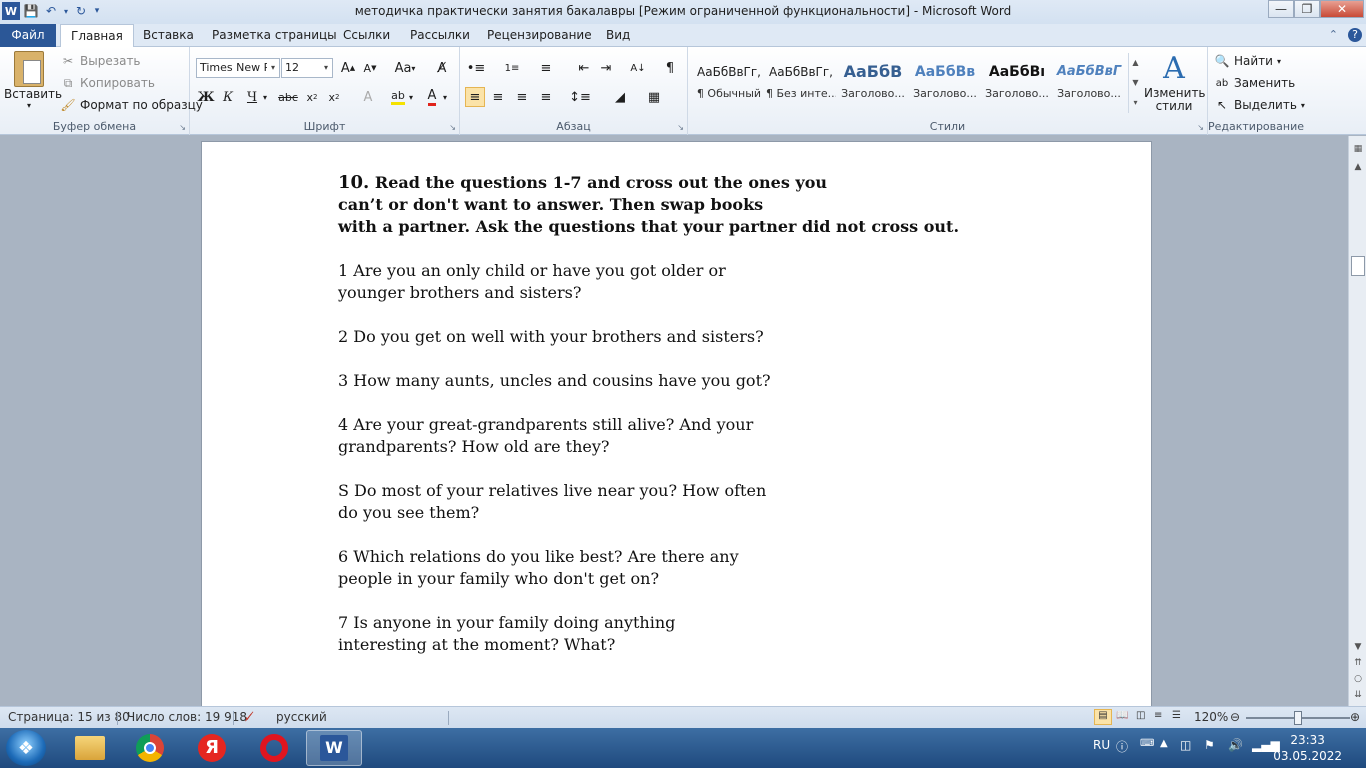 This screenshot has height=768, width=1366. I want to click on styles-launcher-icon: ↘, so click(1200, 127).